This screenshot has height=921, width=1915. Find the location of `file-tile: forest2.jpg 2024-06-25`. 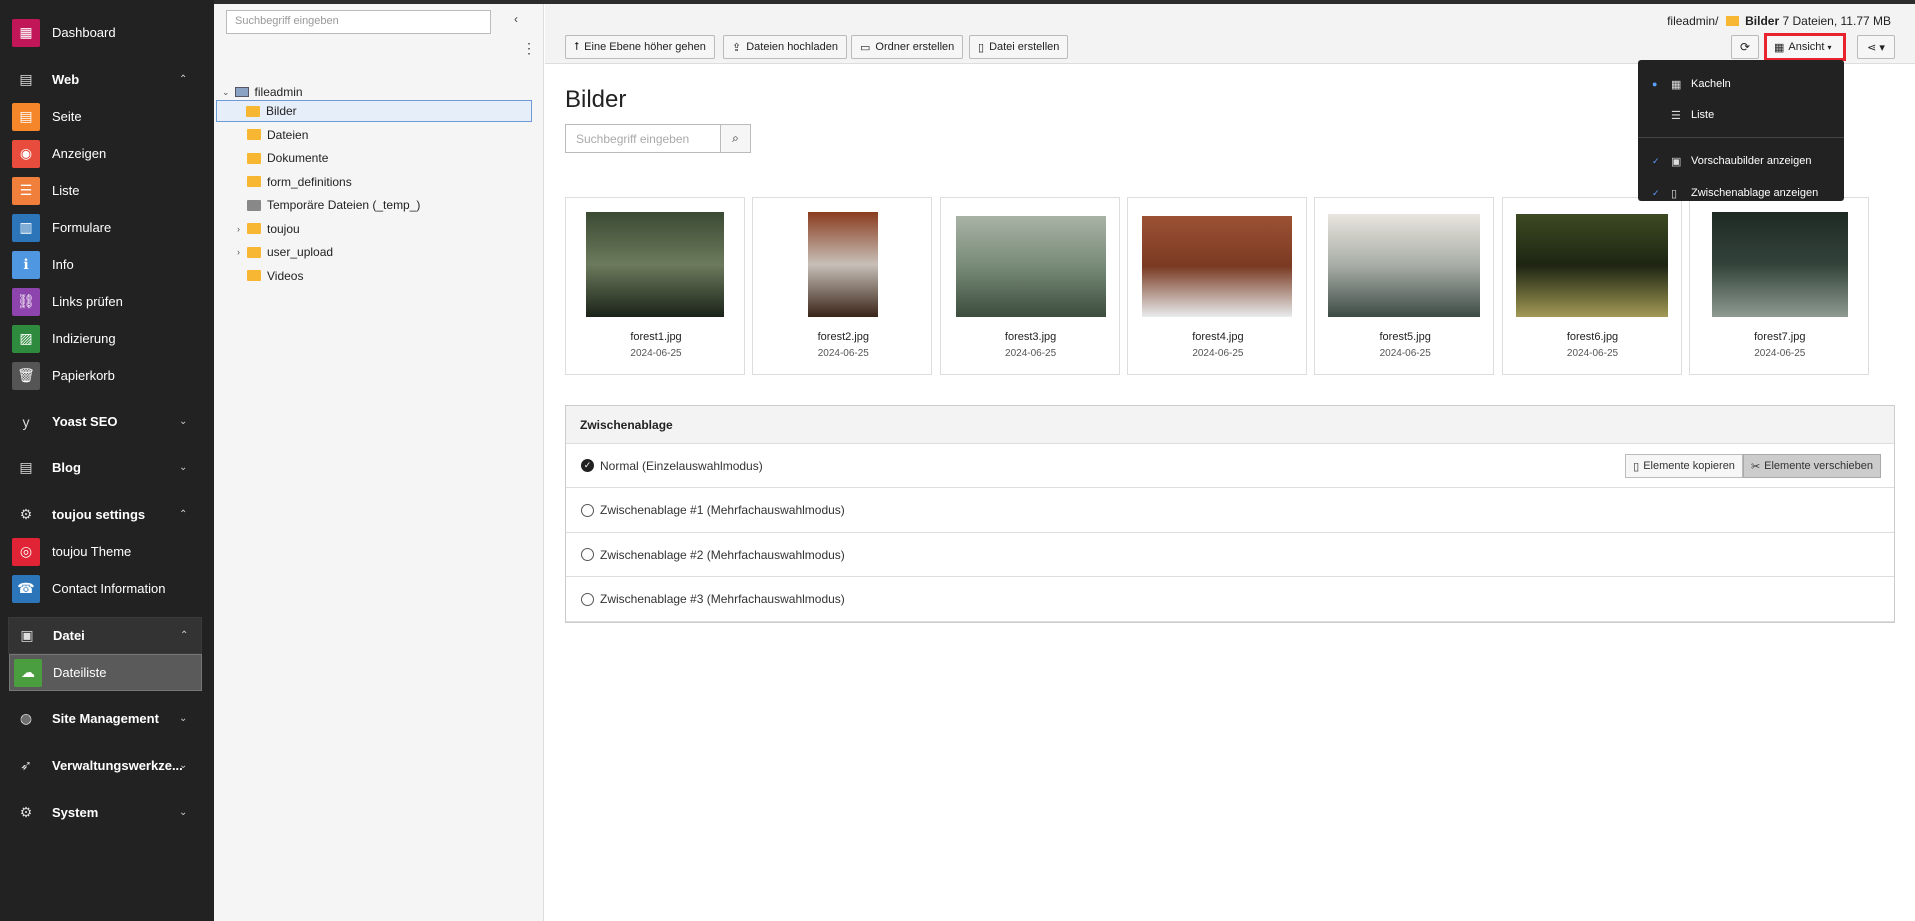

file-tile: forest2.jpg 2024-06-25 is located at coordinates (842, 286).